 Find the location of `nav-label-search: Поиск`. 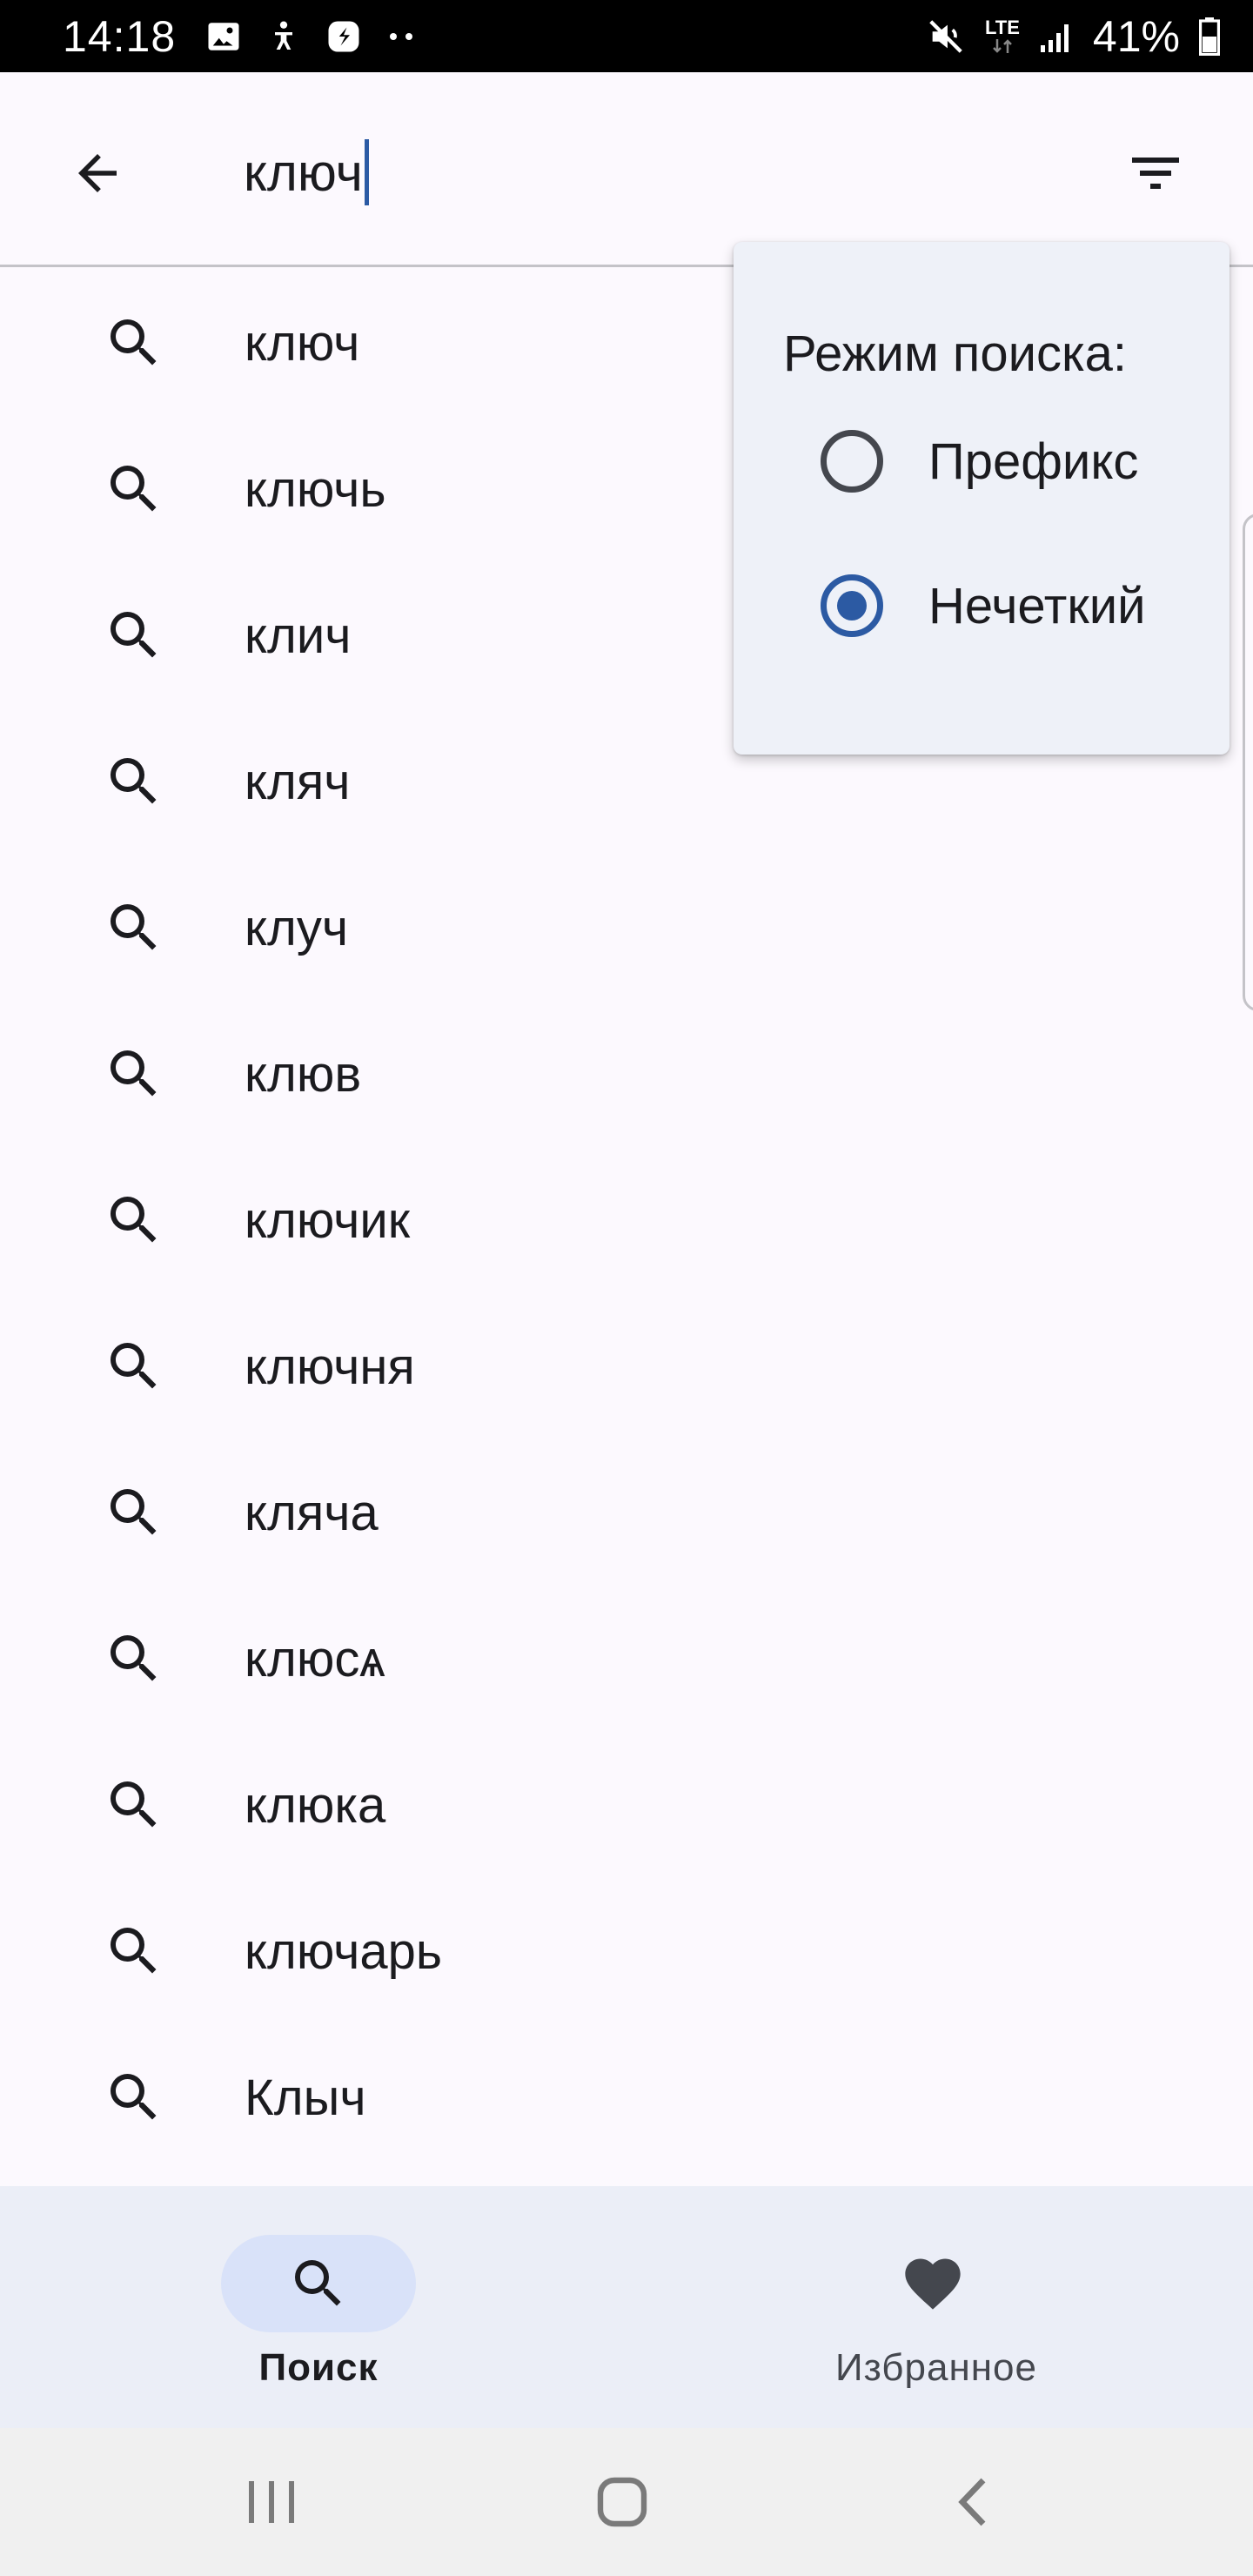

nav-label-search: Поиск is located at coordinates (318, 2368).